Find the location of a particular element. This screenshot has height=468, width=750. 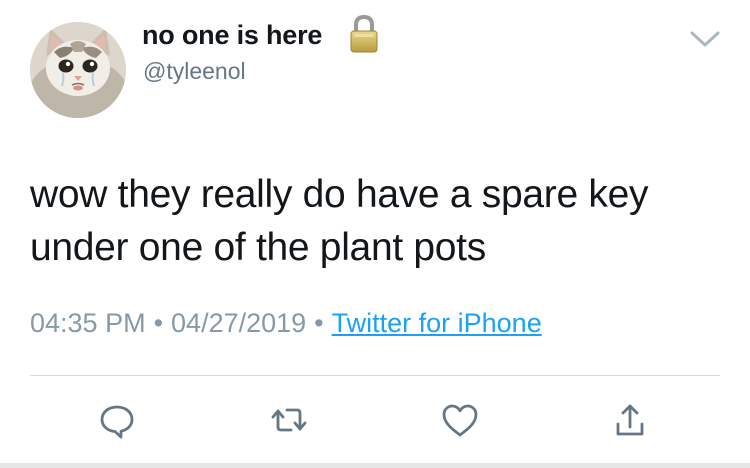

reply-icon is located at coordinates (117, 422).